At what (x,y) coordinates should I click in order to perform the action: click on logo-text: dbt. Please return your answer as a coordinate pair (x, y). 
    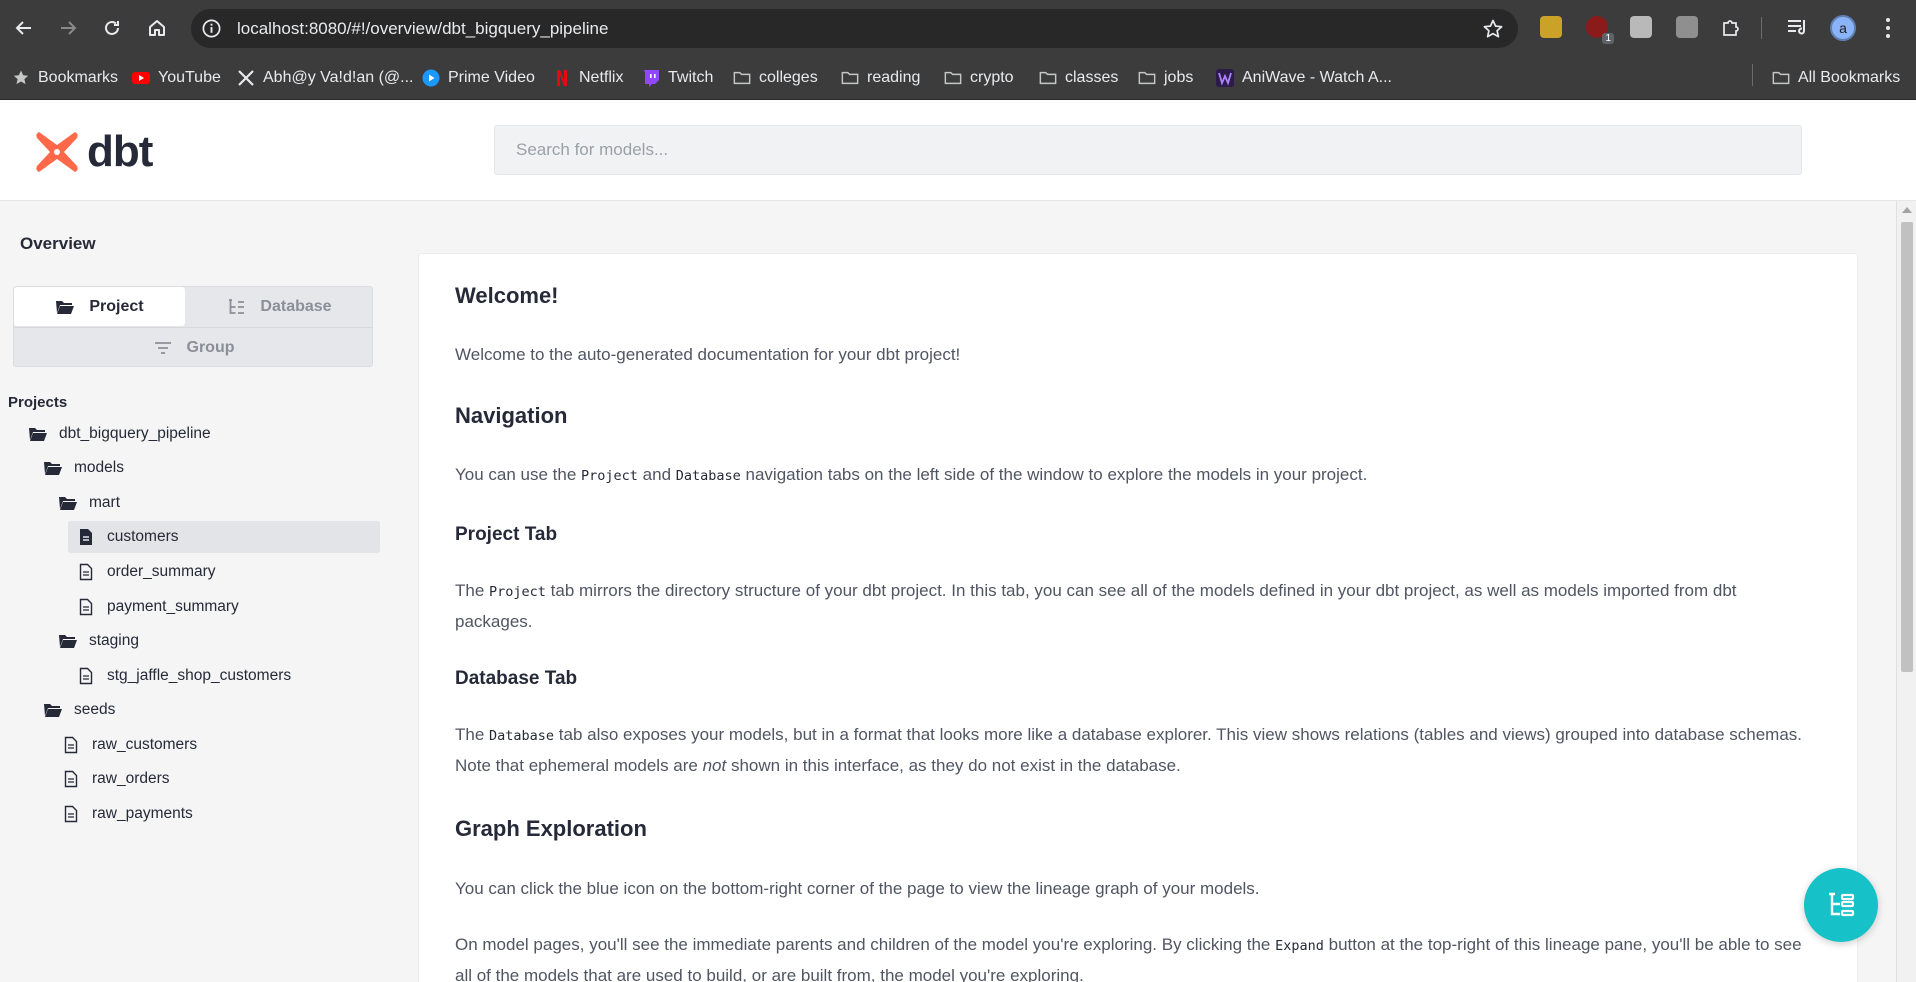
    Looking at the image, I should click on (120, 151).